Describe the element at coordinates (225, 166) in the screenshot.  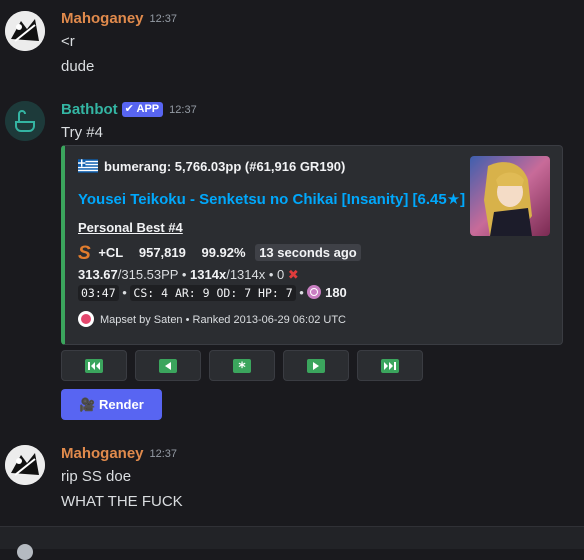
I see `embed-author-text: bumerang: 5,766.03pp (#61,916 GR190)` at that location.